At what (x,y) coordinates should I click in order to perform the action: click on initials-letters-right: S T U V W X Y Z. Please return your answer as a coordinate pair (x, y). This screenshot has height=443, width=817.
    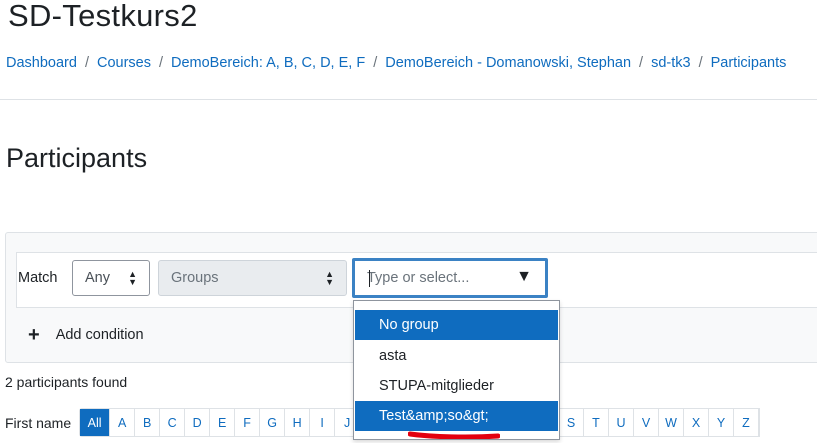
    Looking at the image, I should click on (659, 422).